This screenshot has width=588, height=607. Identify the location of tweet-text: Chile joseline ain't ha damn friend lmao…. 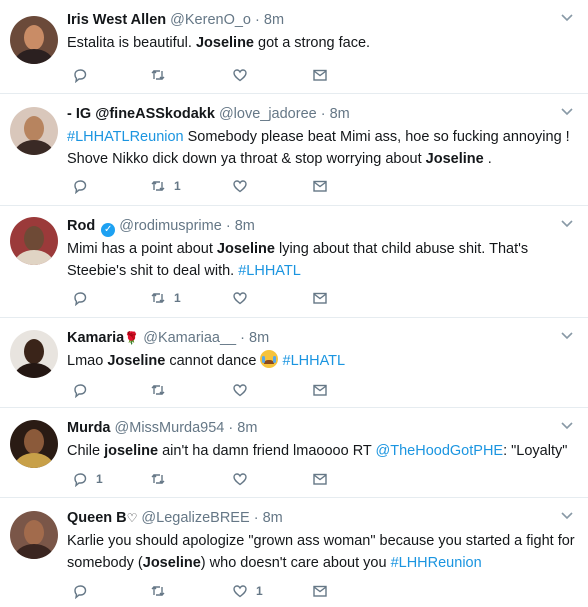
(321, 451).